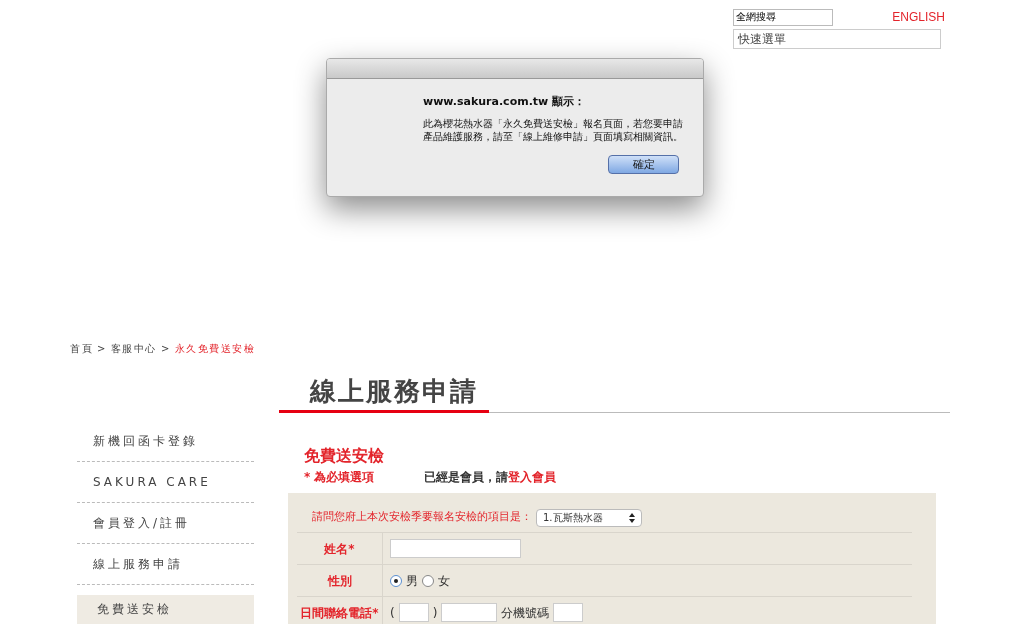 Image resolution: width=1024 pixels, height=624 pixels. What do you see at coordinates (81, 348) in the screenshot?
I see `breadcrumb-link: 首頁` at bounding box center [81, 348].